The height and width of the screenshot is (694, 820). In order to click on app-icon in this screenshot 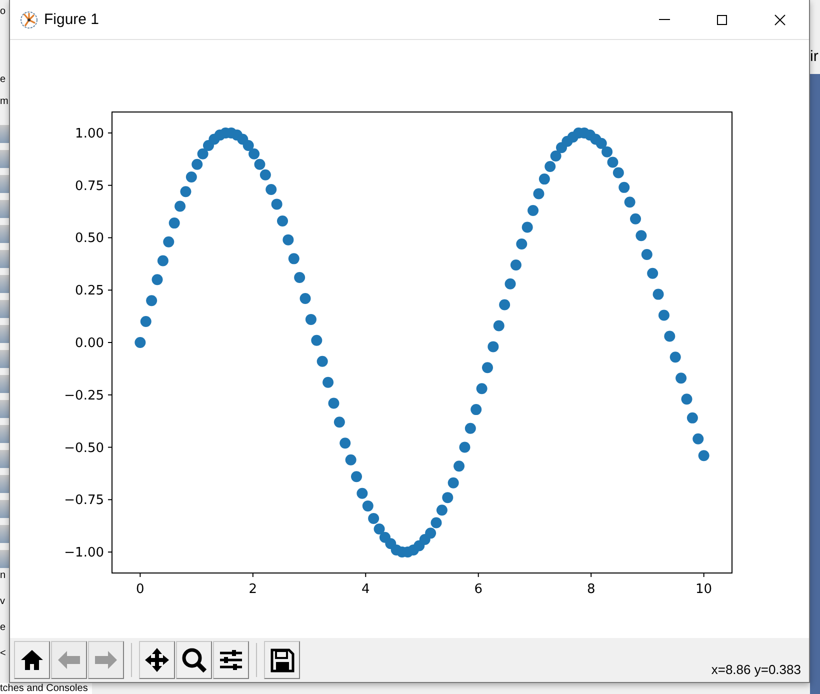, I will do `click(29, 19)`.